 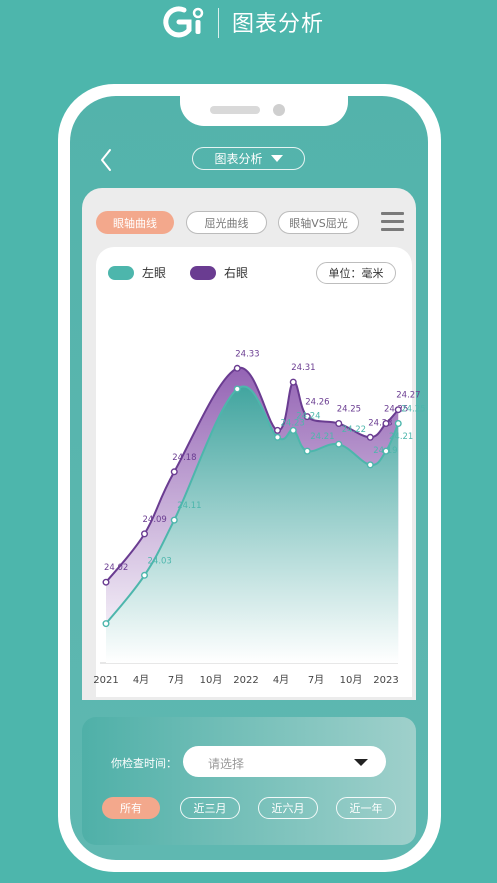 What do you see at coordinates (238, 159) in the screenshot?
I see `chart-type-dropdown-label: 图表分析` at bounding box center [238, 159].